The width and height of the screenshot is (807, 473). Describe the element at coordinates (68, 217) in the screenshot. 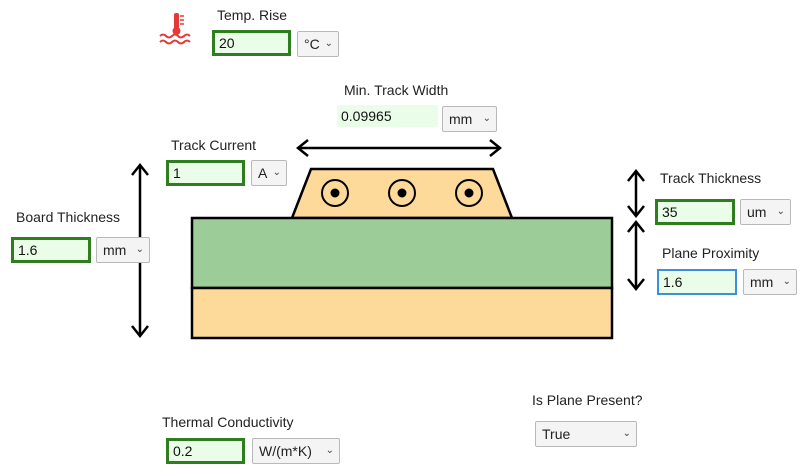

I see `board-thickness-label: Board Thickness` at that location.